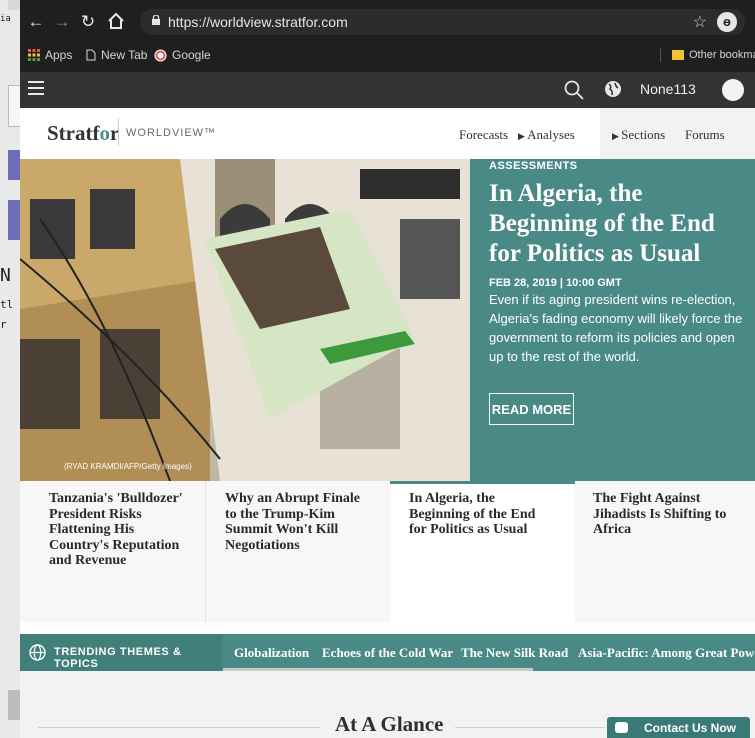  I want to click on page-icon, so click(91, 55).